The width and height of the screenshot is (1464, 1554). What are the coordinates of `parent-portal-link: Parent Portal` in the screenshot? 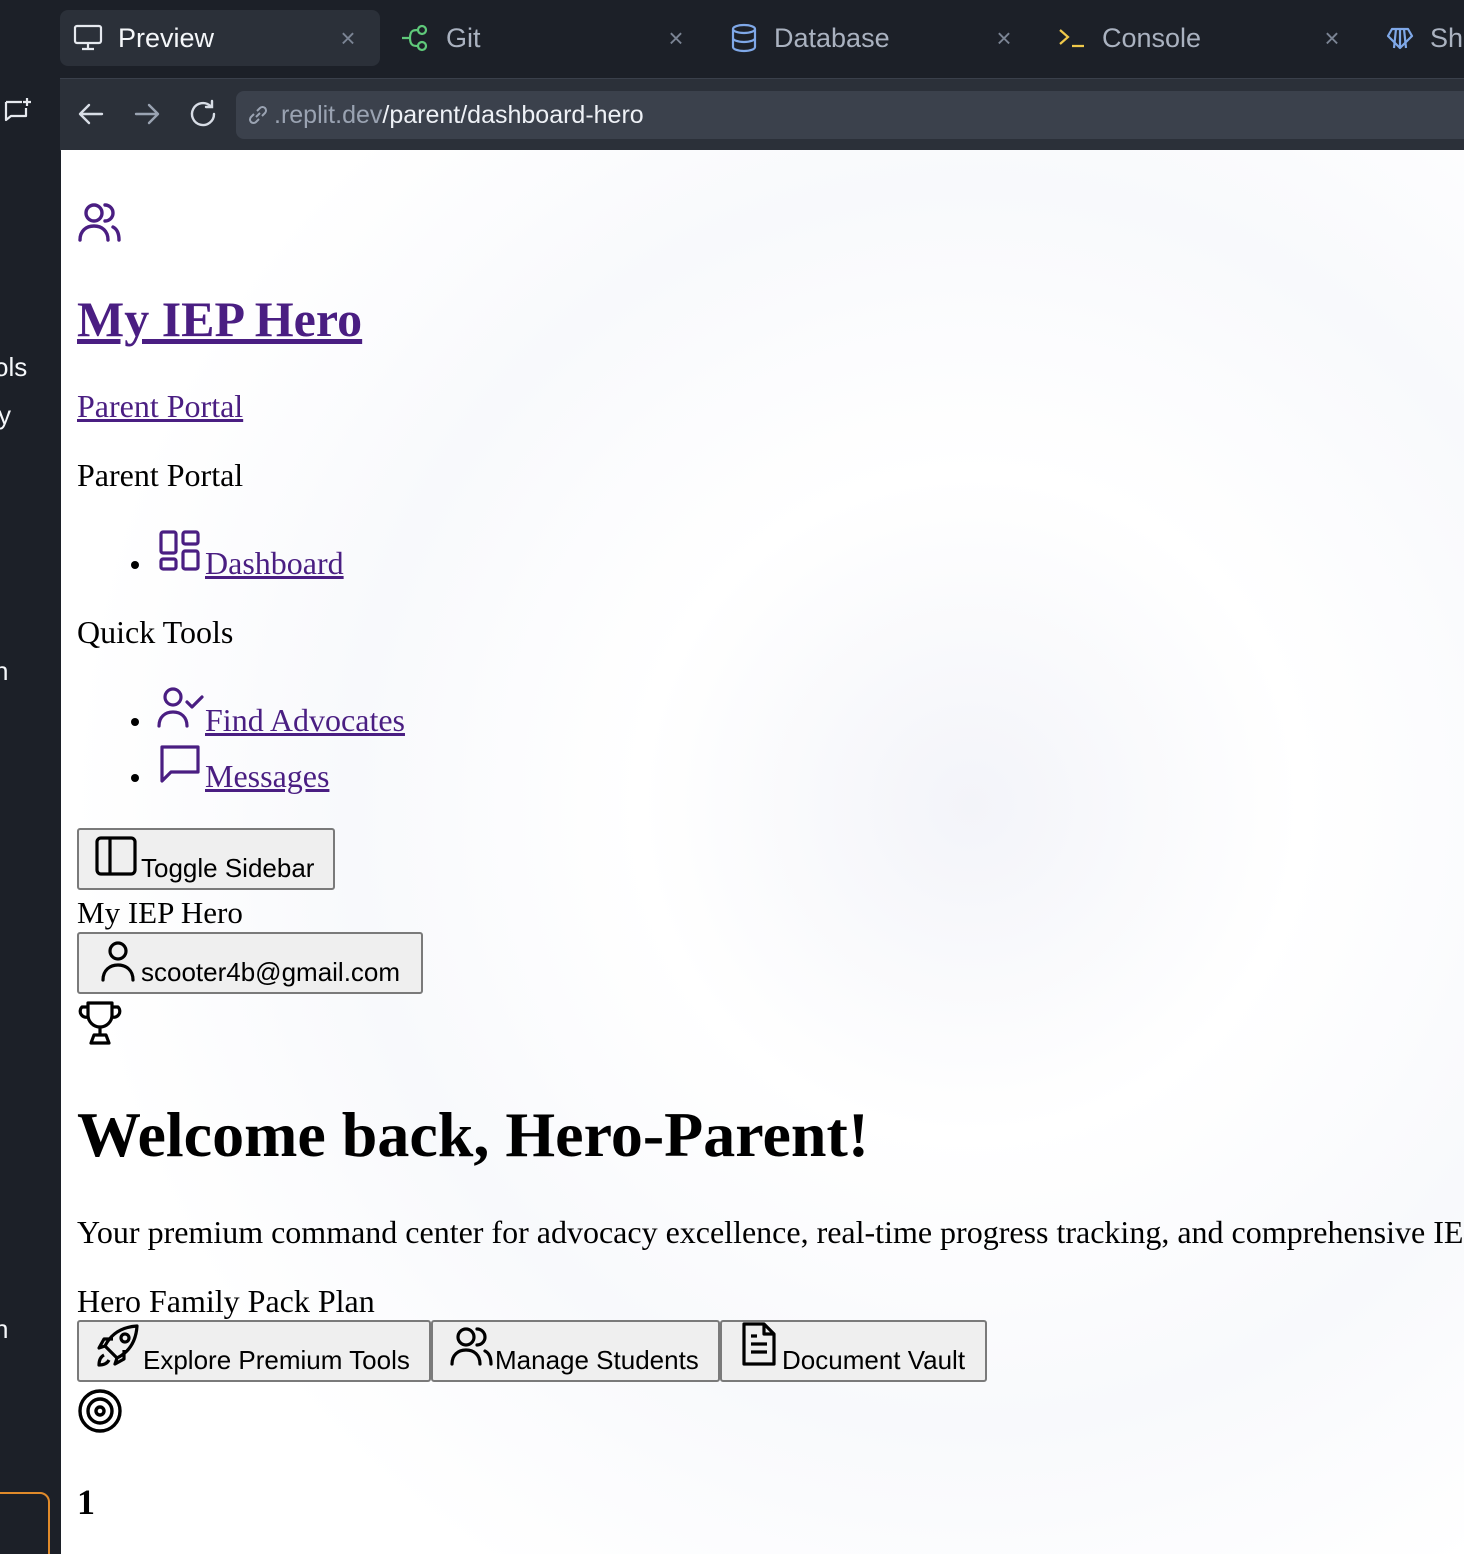 It's located at (160, 406).